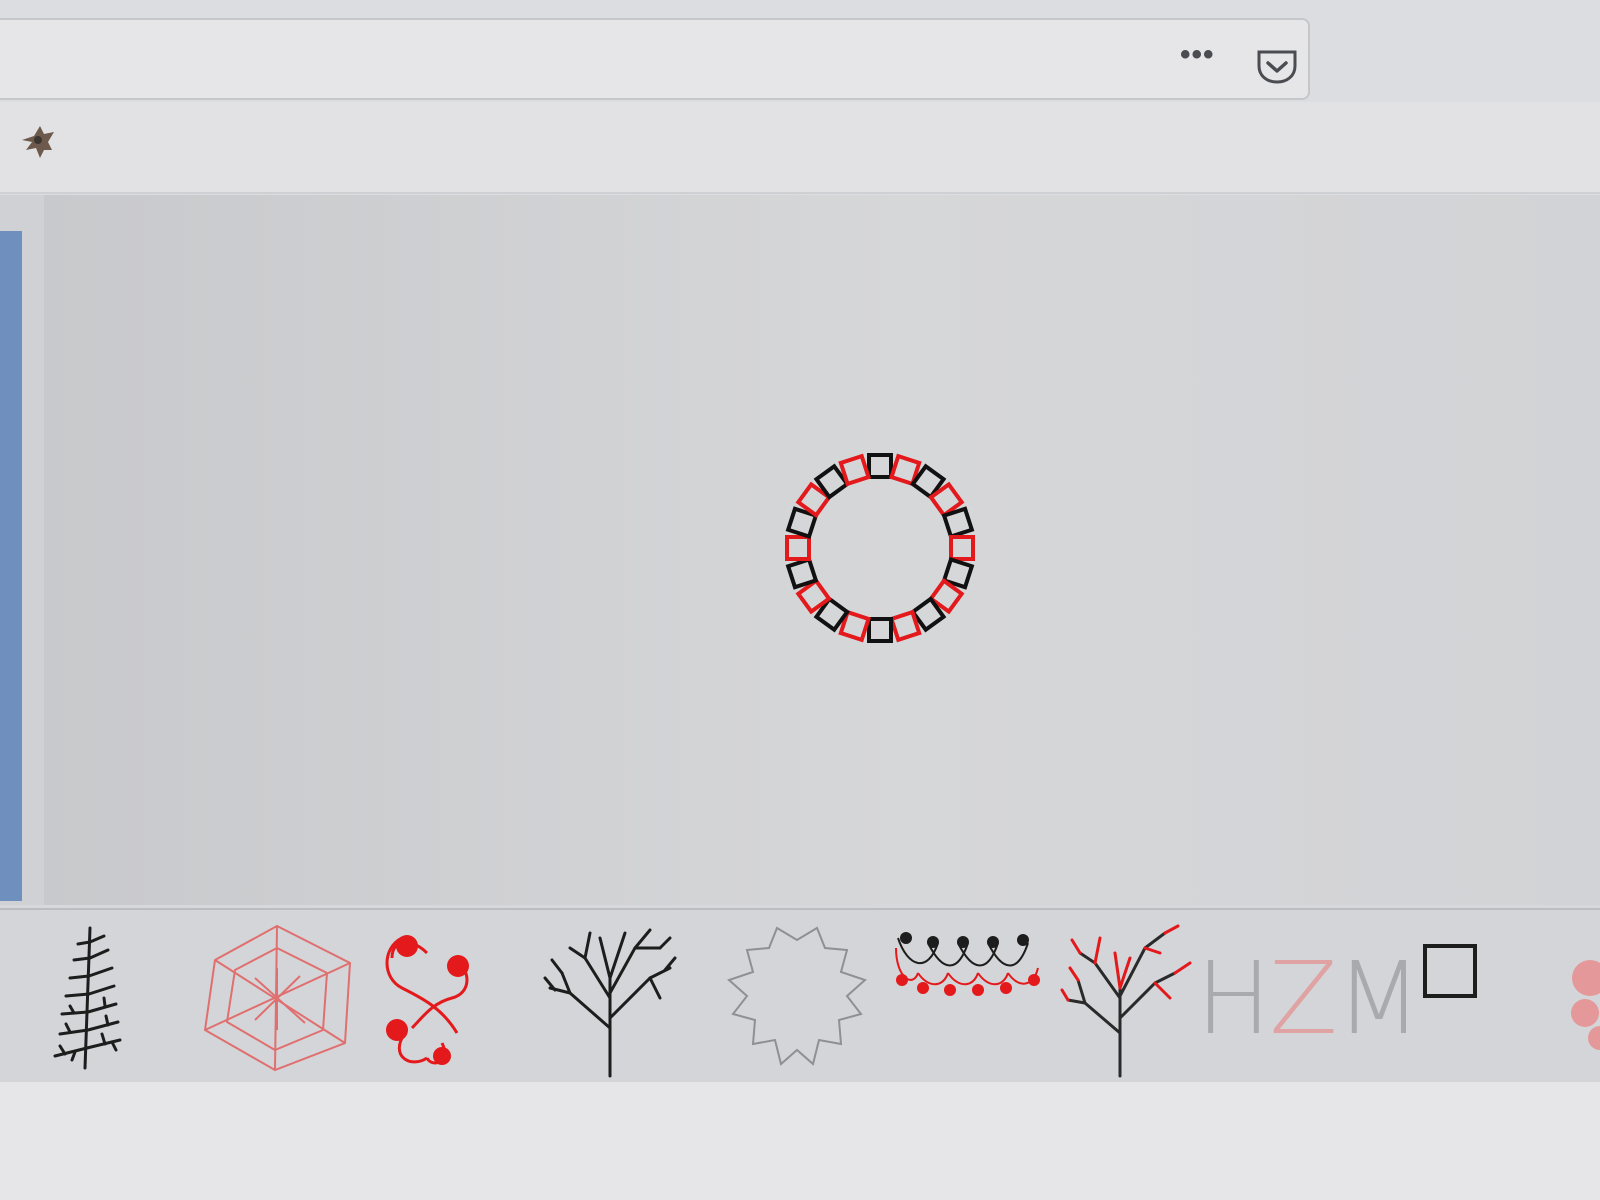 Image resolution: width=1600 pixels, height=1200 pixels. I want to click on beaded-chain-icon, so click(970, 998).